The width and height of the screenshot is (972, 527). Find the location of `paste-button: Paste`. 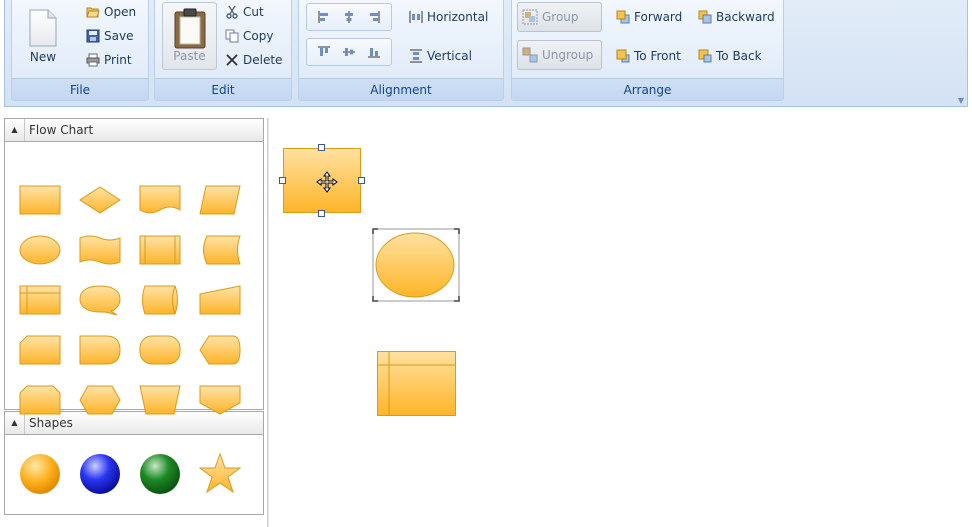

paste-button: Paste is located at coordinates (189, 36).